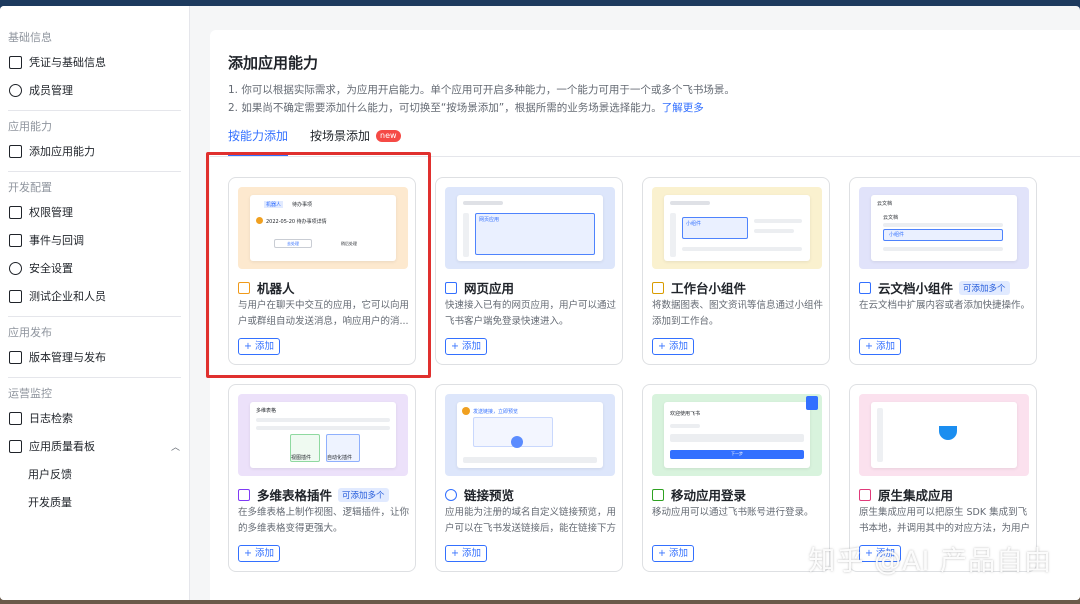 This screenshot has width=1080, height=604. Describe the element at coordinates (15, 418) in the screenshot. I see `log-search-icon` at that location.